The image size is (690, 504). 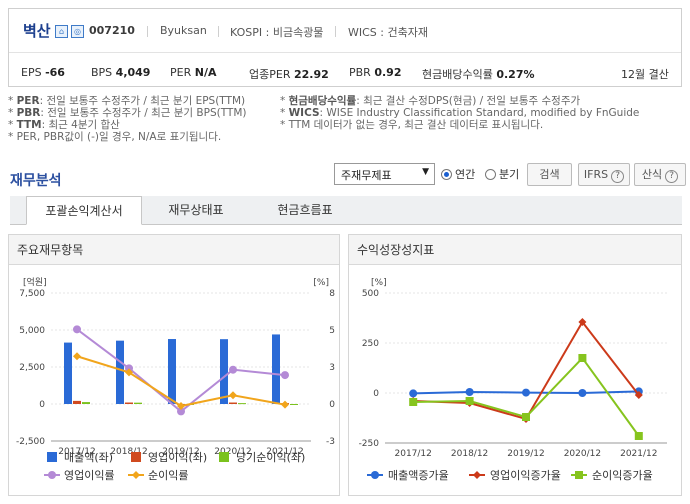 I want to click on company-english-name: Byuksan, so click(x=183, y=30).